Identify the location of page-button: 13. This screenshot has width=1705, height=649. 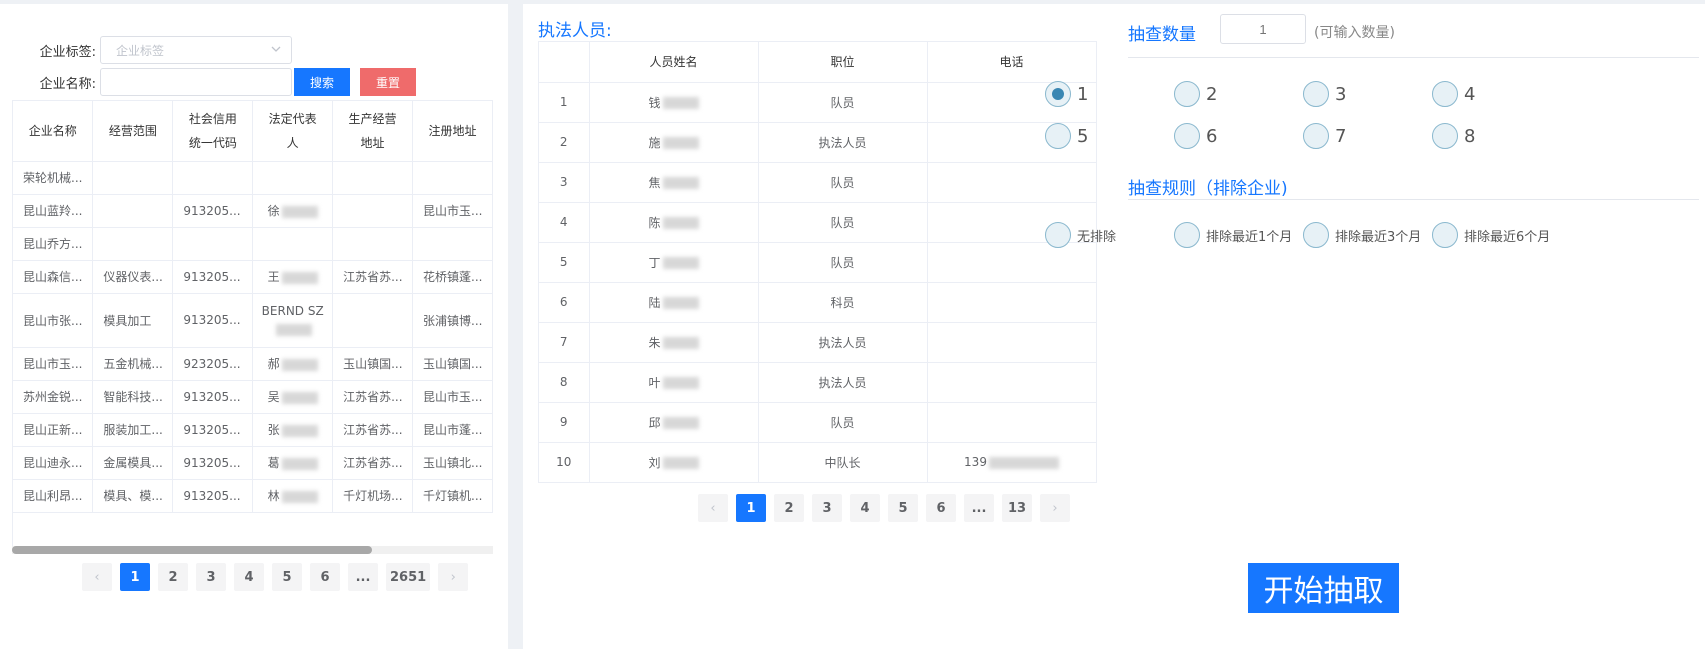
(1017, 508).